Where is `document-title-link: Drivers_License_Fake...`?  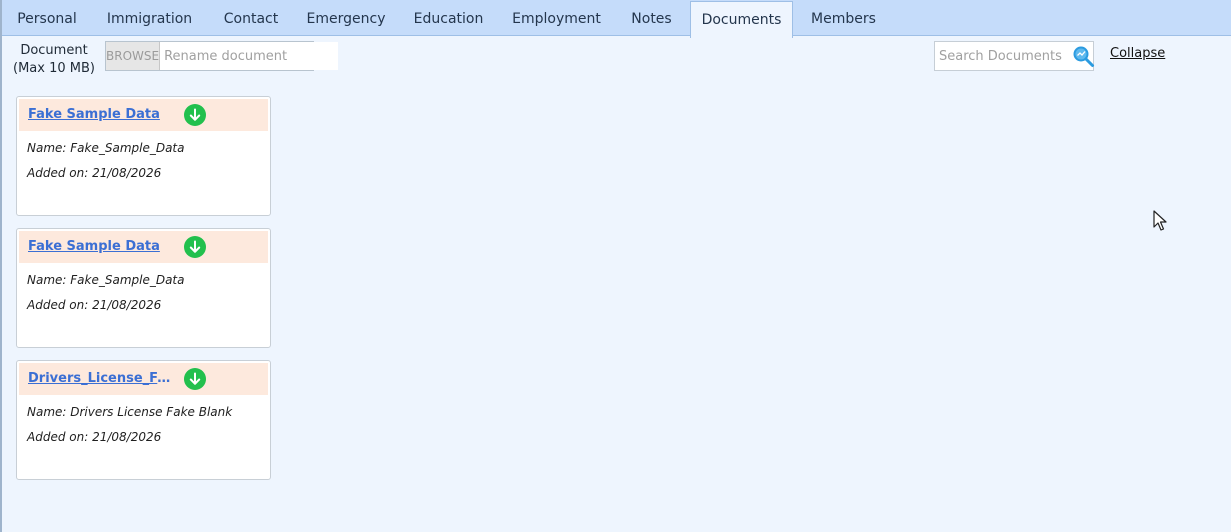 document-title-link: Drivers_License_Fake... is located at coordinates (101, 378).